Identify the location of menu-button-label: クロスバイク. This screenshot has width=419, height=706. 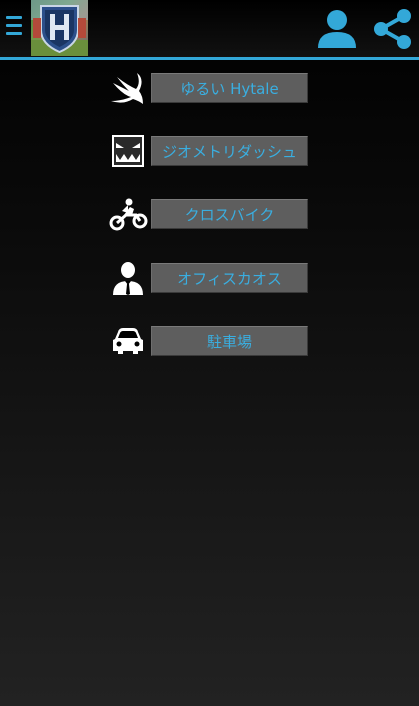
(229, 214).